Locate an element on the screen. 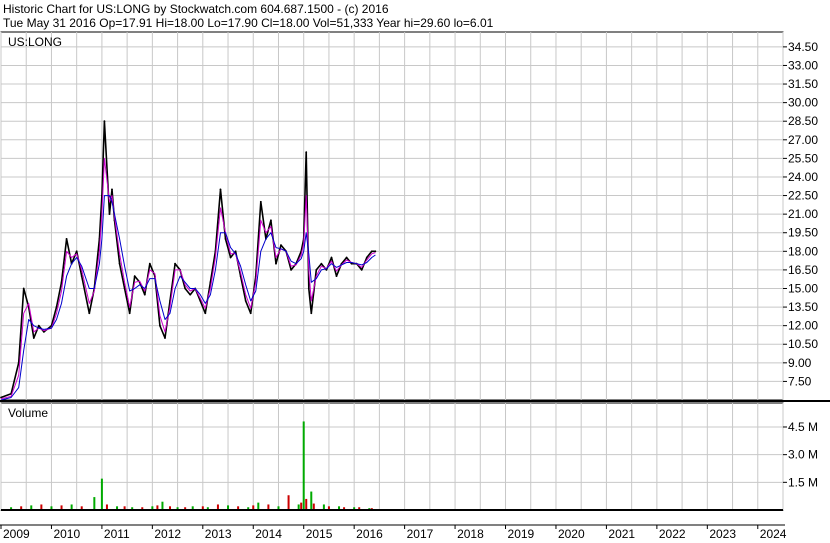 The height and width of the screenshot is (543, 830). price-tick-label: 33.00 is located at coordinates (803, 65).